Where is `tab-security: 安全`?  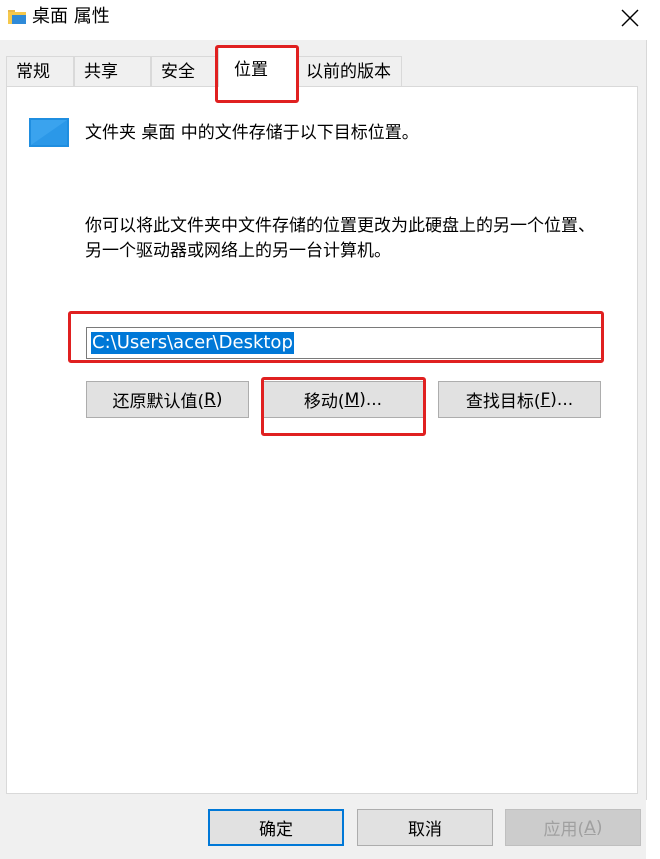 tab-security: 安全 is located at coordinates (185, 71).